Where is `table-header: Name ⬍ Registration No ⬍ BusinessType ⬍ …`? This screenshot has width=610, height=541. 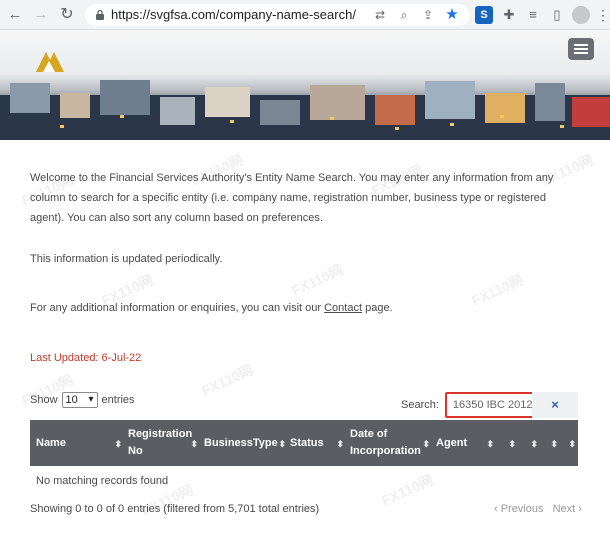
table-header: Name ⬍ Registration No ⬍ BusinessType ⬍ … is located at coordinates (304, 443).